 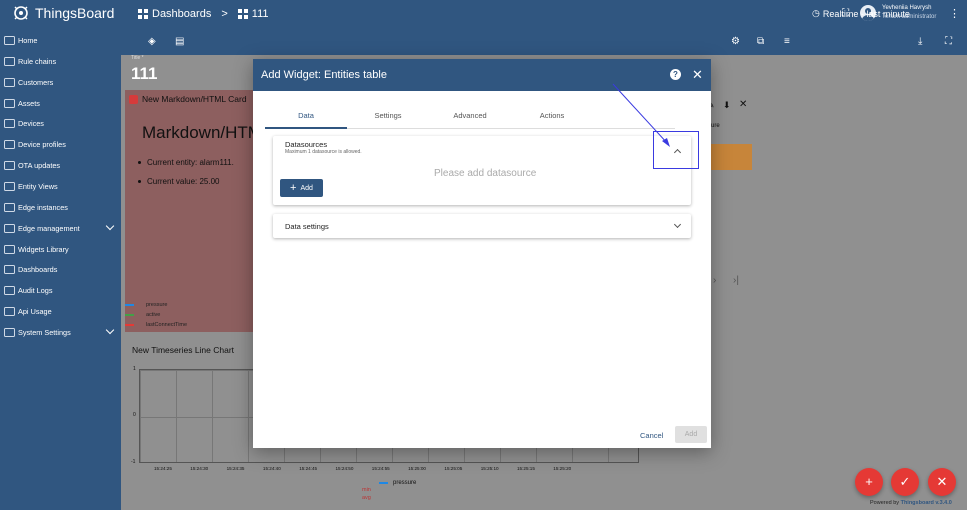 I want to click on powered-by: Powered by Thingsboard v.3.4.0, so click(x=911, y=503).